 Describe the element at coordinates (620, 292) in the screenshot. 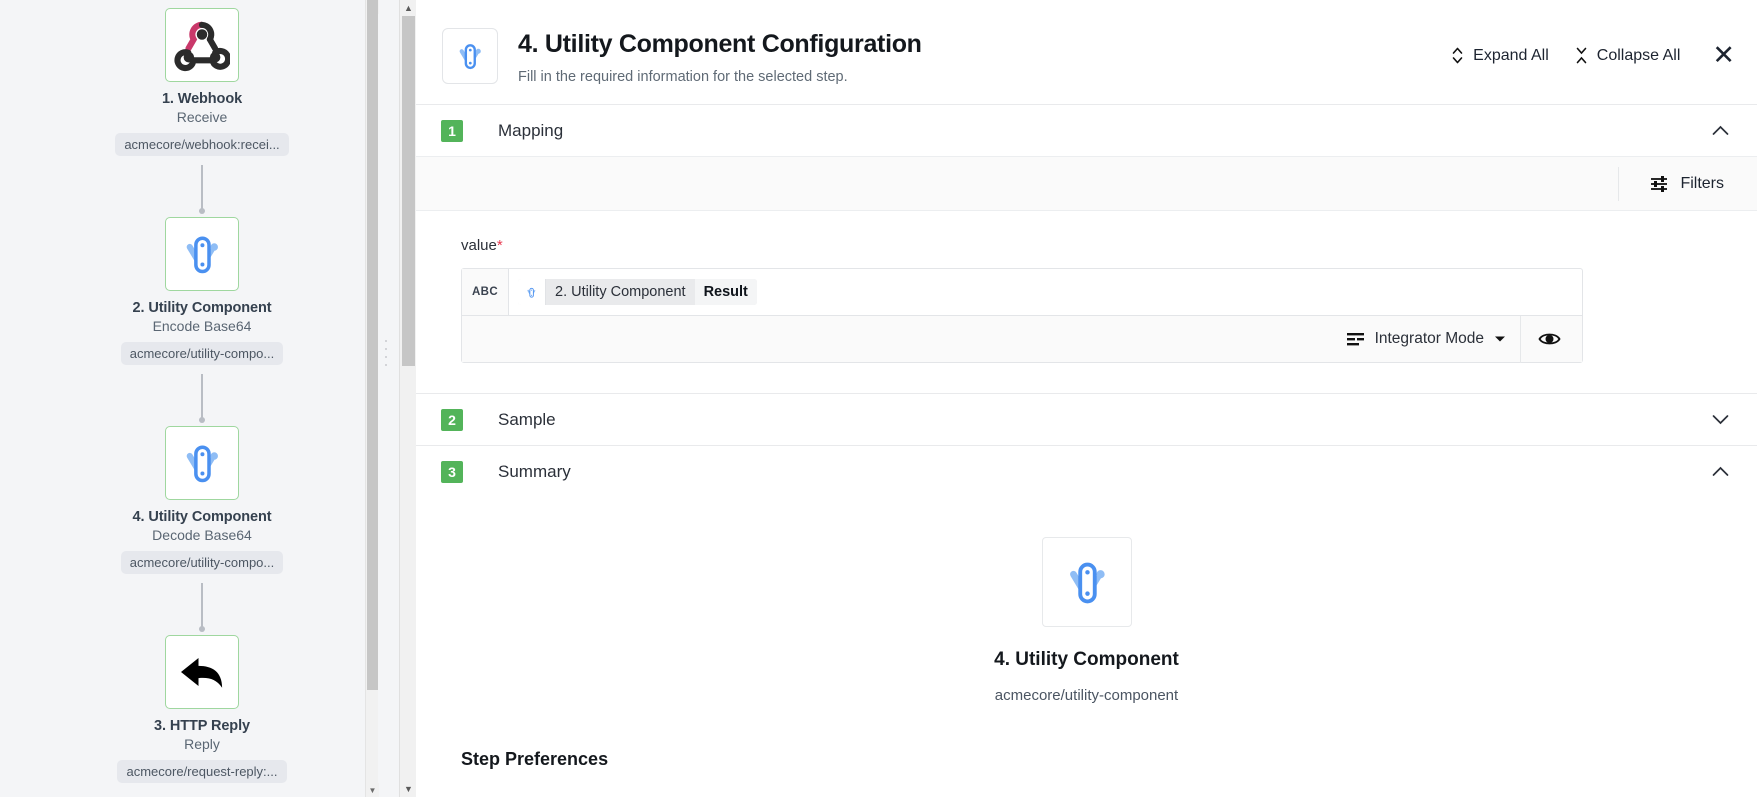

I see `chip-step-name: 2. Utility Component` at that location.